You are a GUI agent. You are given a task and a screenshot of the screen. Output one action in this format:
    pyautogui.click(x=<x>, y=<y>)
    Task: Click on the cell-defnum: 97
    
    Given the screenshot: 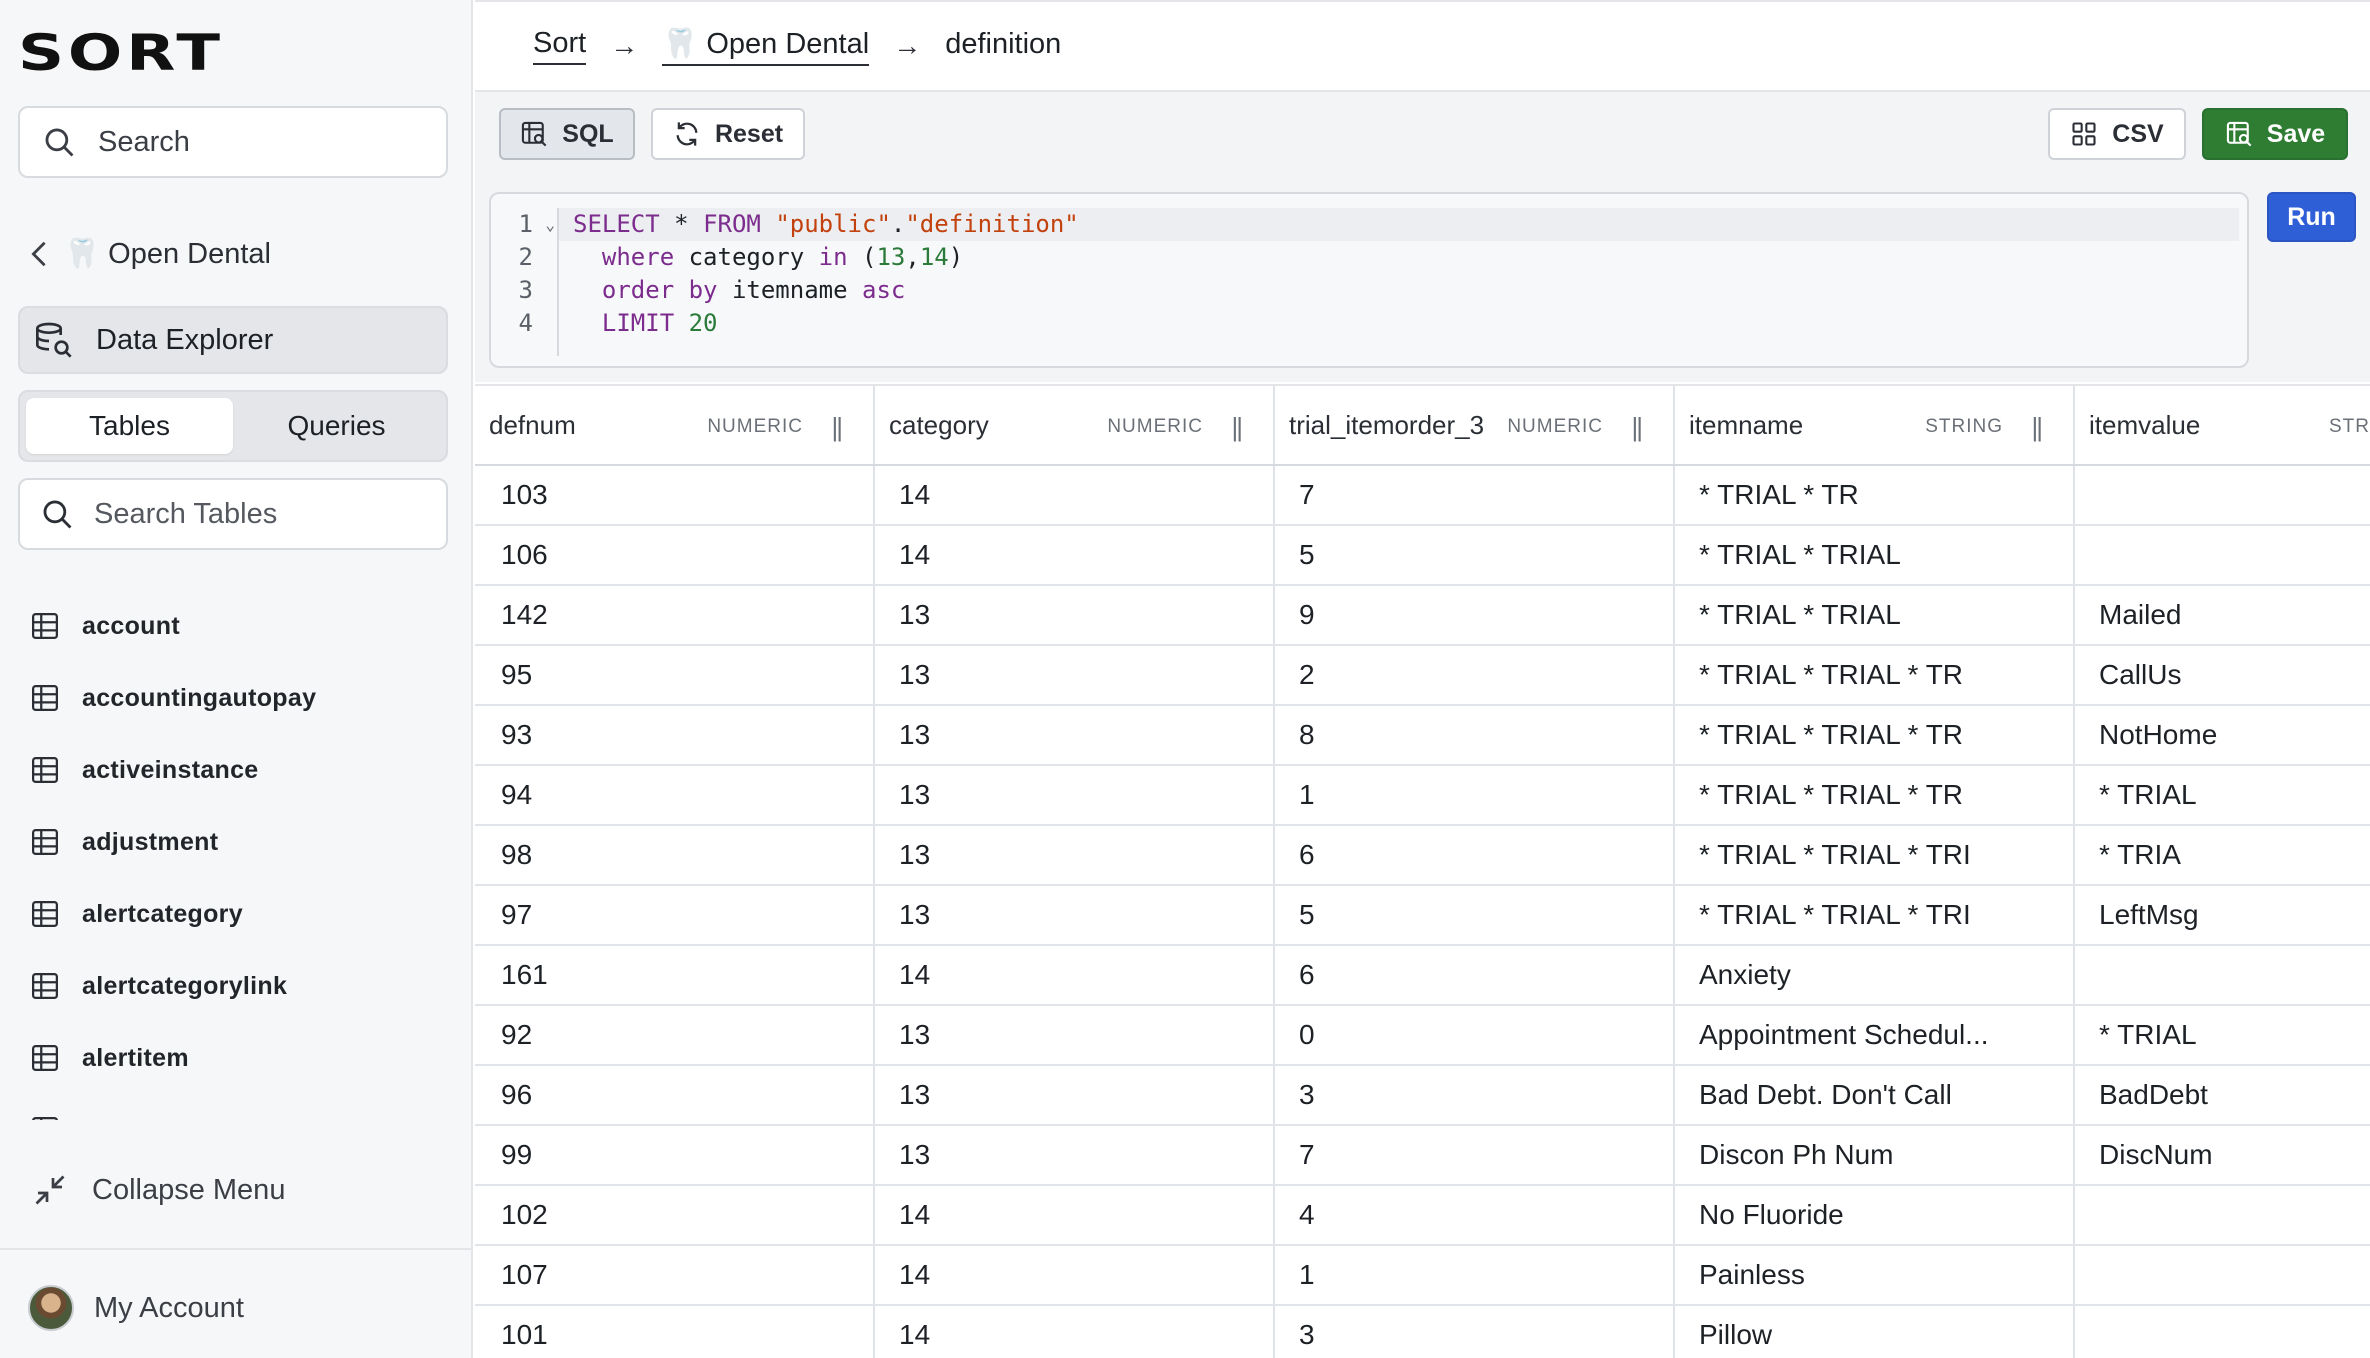 What is the action you would take?
    pyautogui.click(x=675, y=915)
    